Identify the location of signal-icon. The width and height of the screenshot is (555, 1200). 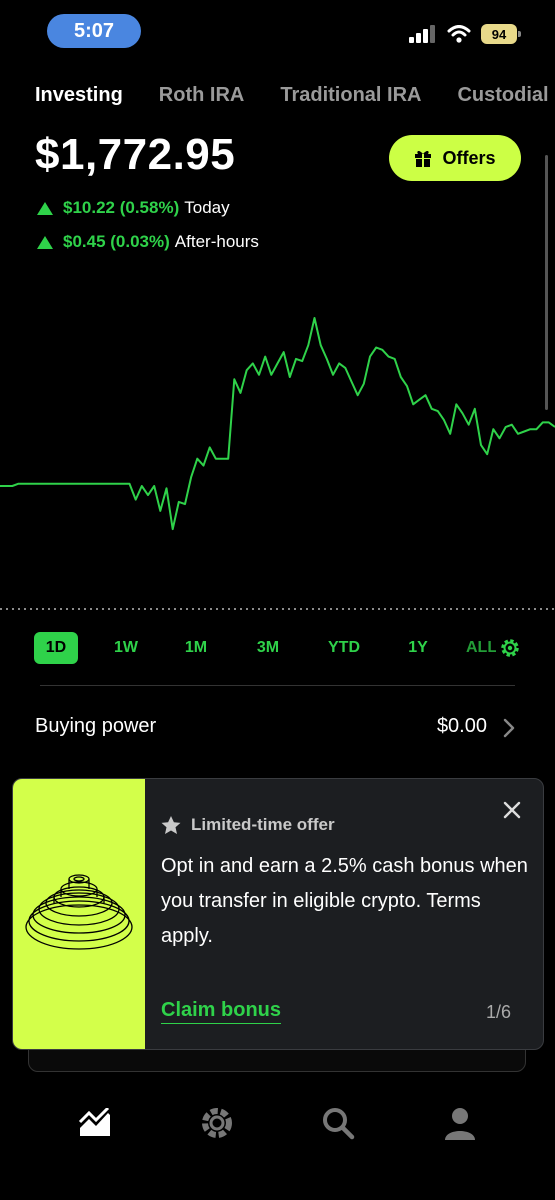
(422, 34).